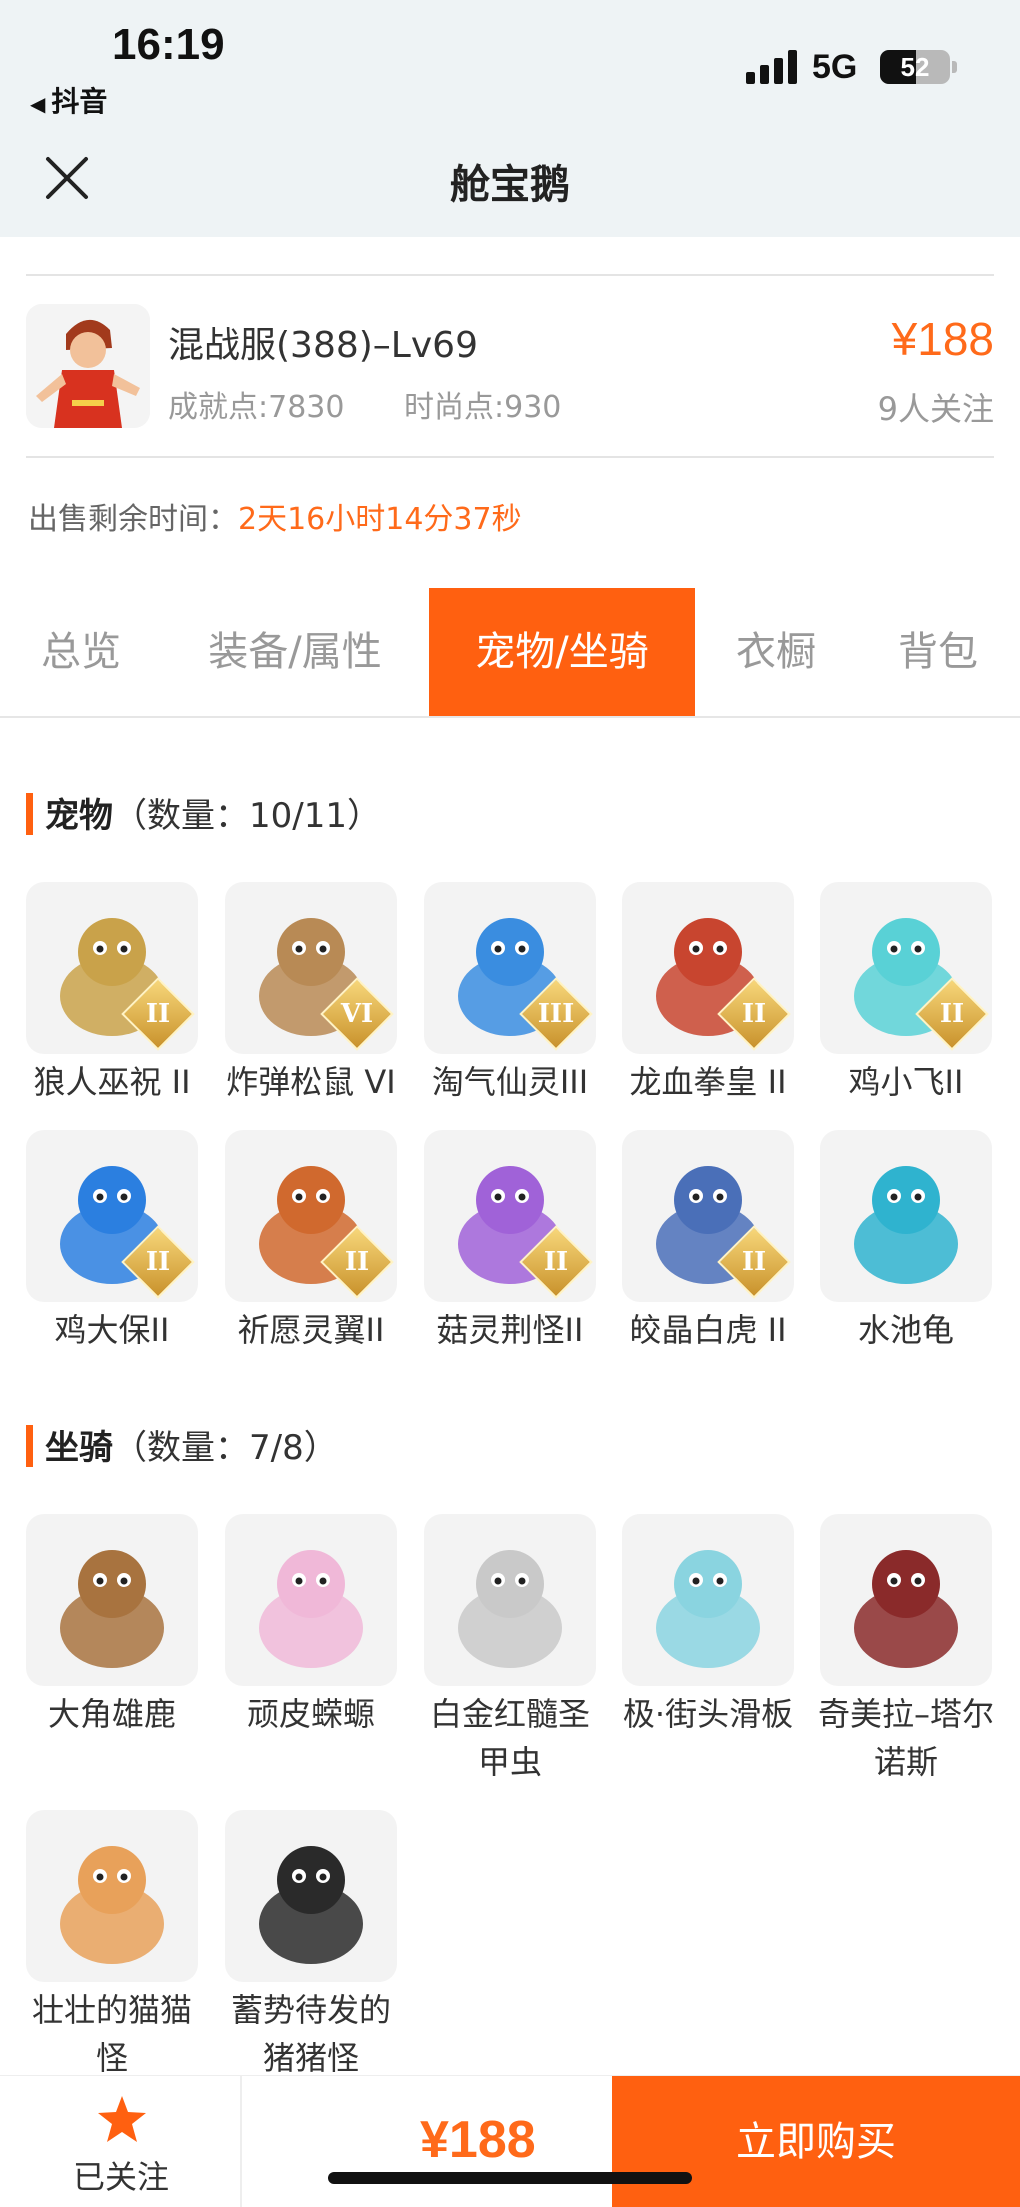 The width and height of the screenshot is (1020, 2207). I want to click on great-elk-icon, so click(112, 1600).